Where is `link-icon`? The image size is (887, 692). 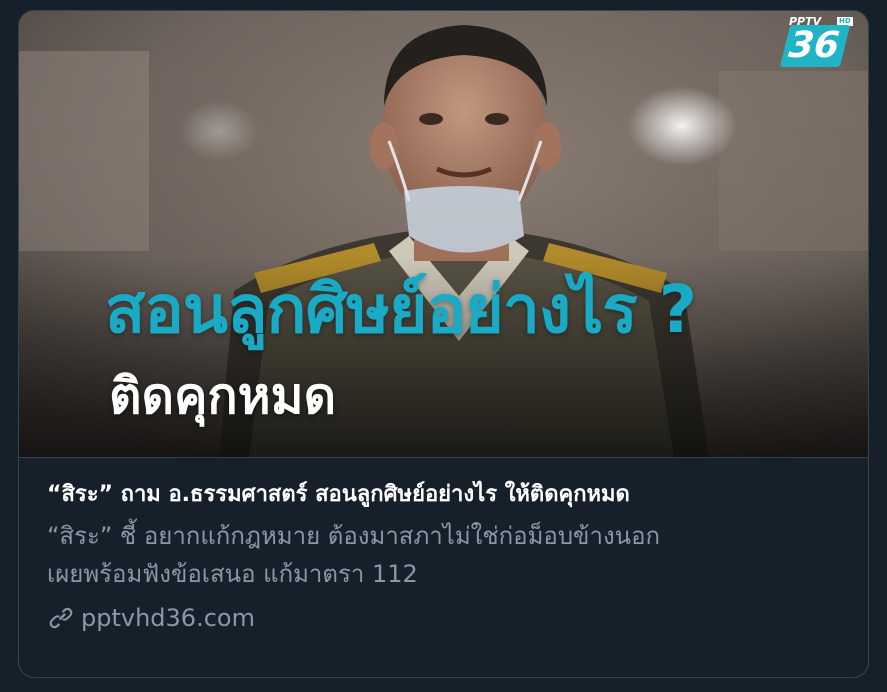 link-icon is located at coordinates (61, 618).